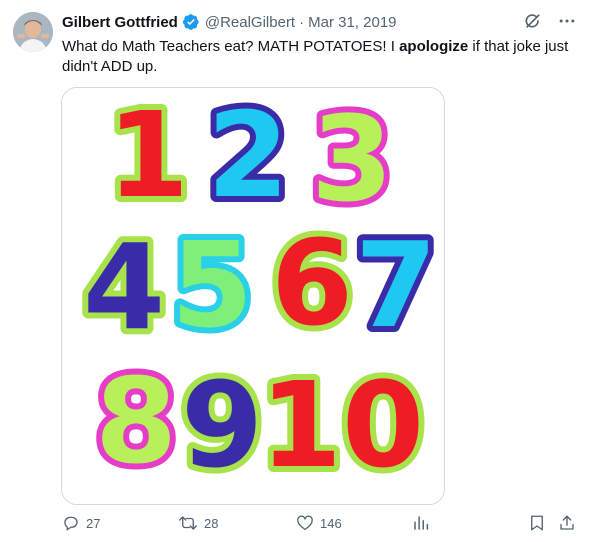  Describe the element at coordinates (222, 425) in the screenshot. I see `number-9: 9` at that location.